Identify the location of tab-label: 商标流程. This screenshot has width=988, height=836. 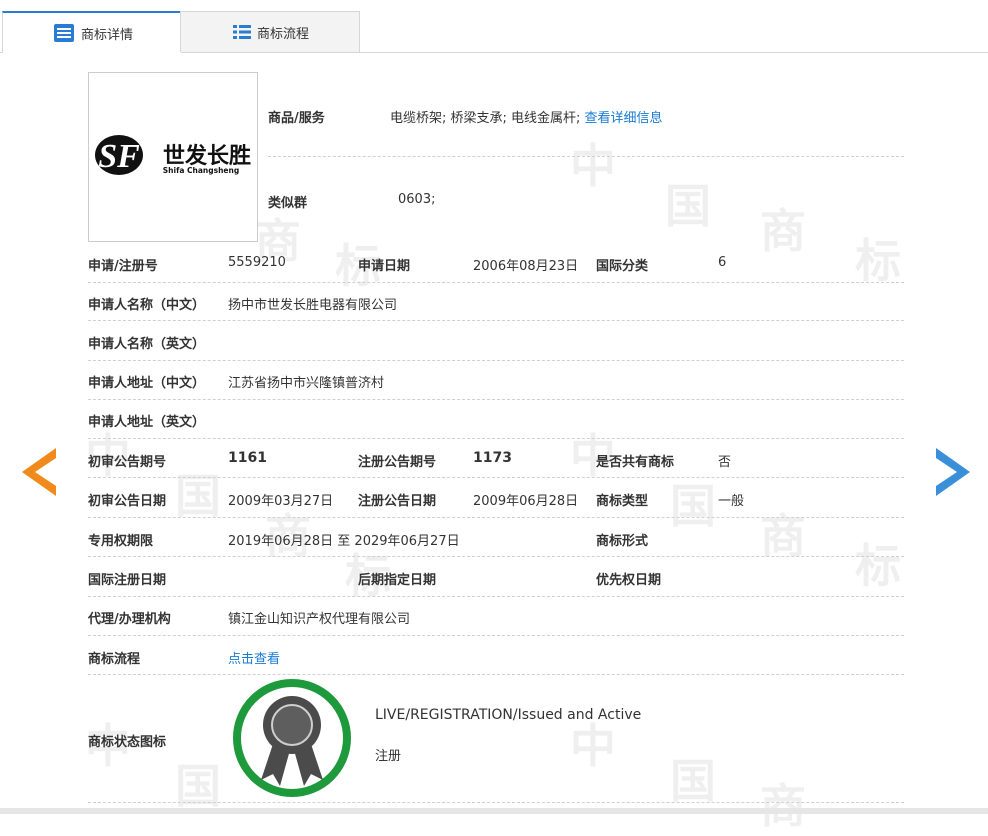
(283, 34).